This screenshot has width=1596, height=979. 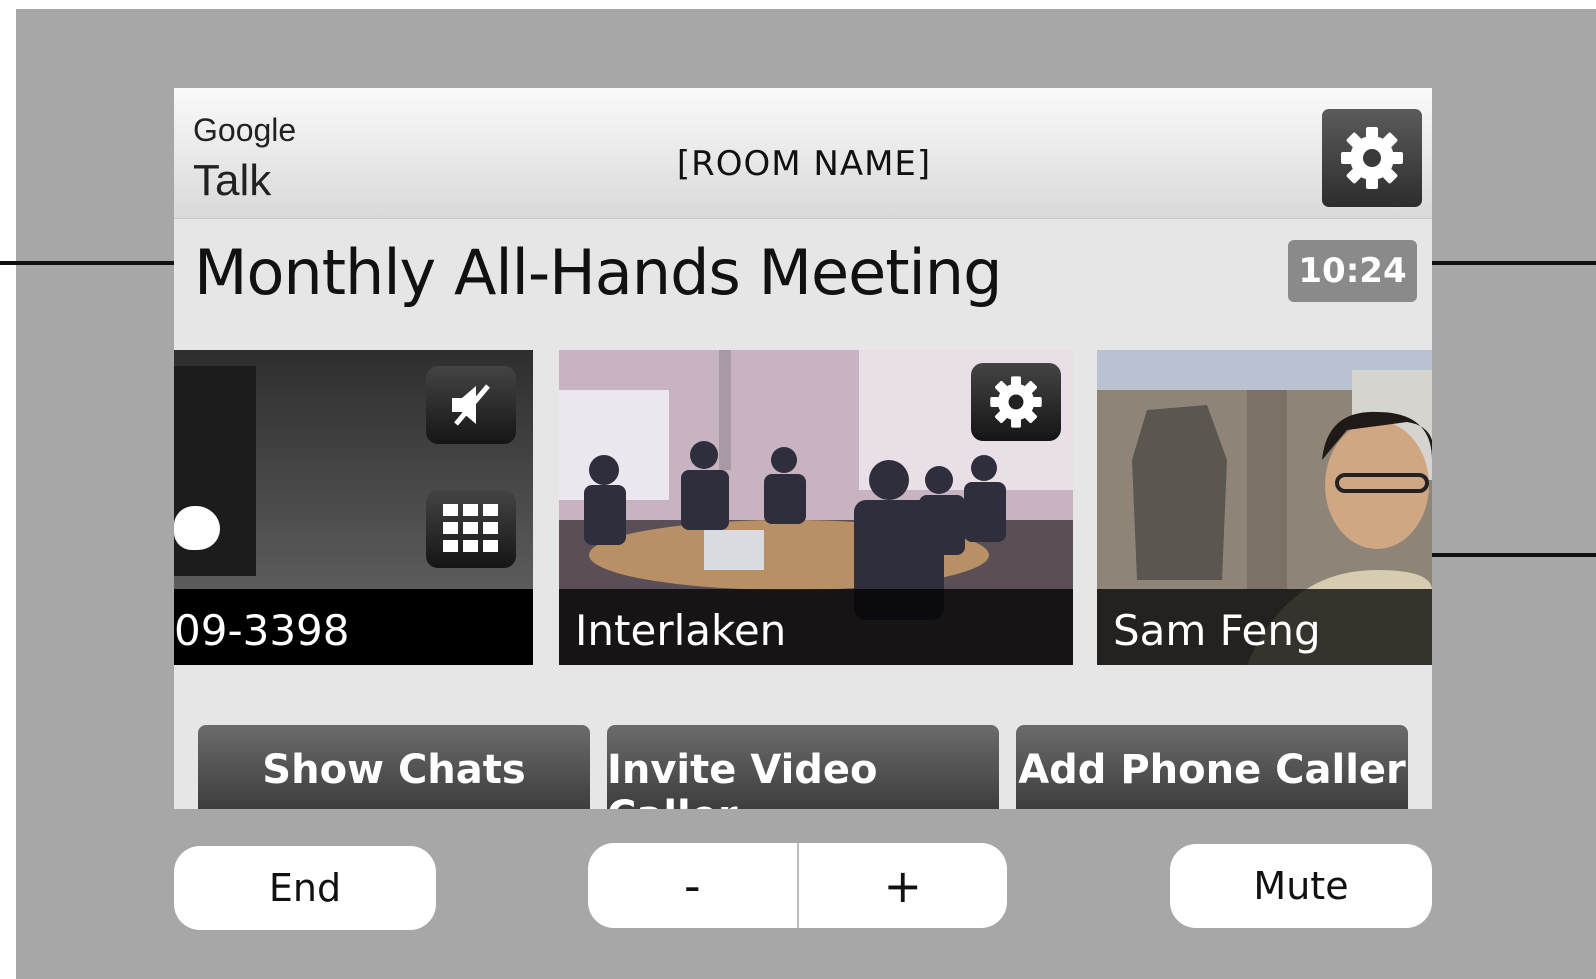 What do you see at coordinates (394, 767) in the screenshot?
I see `show-chats-button: Show Chats` at bounding box center [394, 767].